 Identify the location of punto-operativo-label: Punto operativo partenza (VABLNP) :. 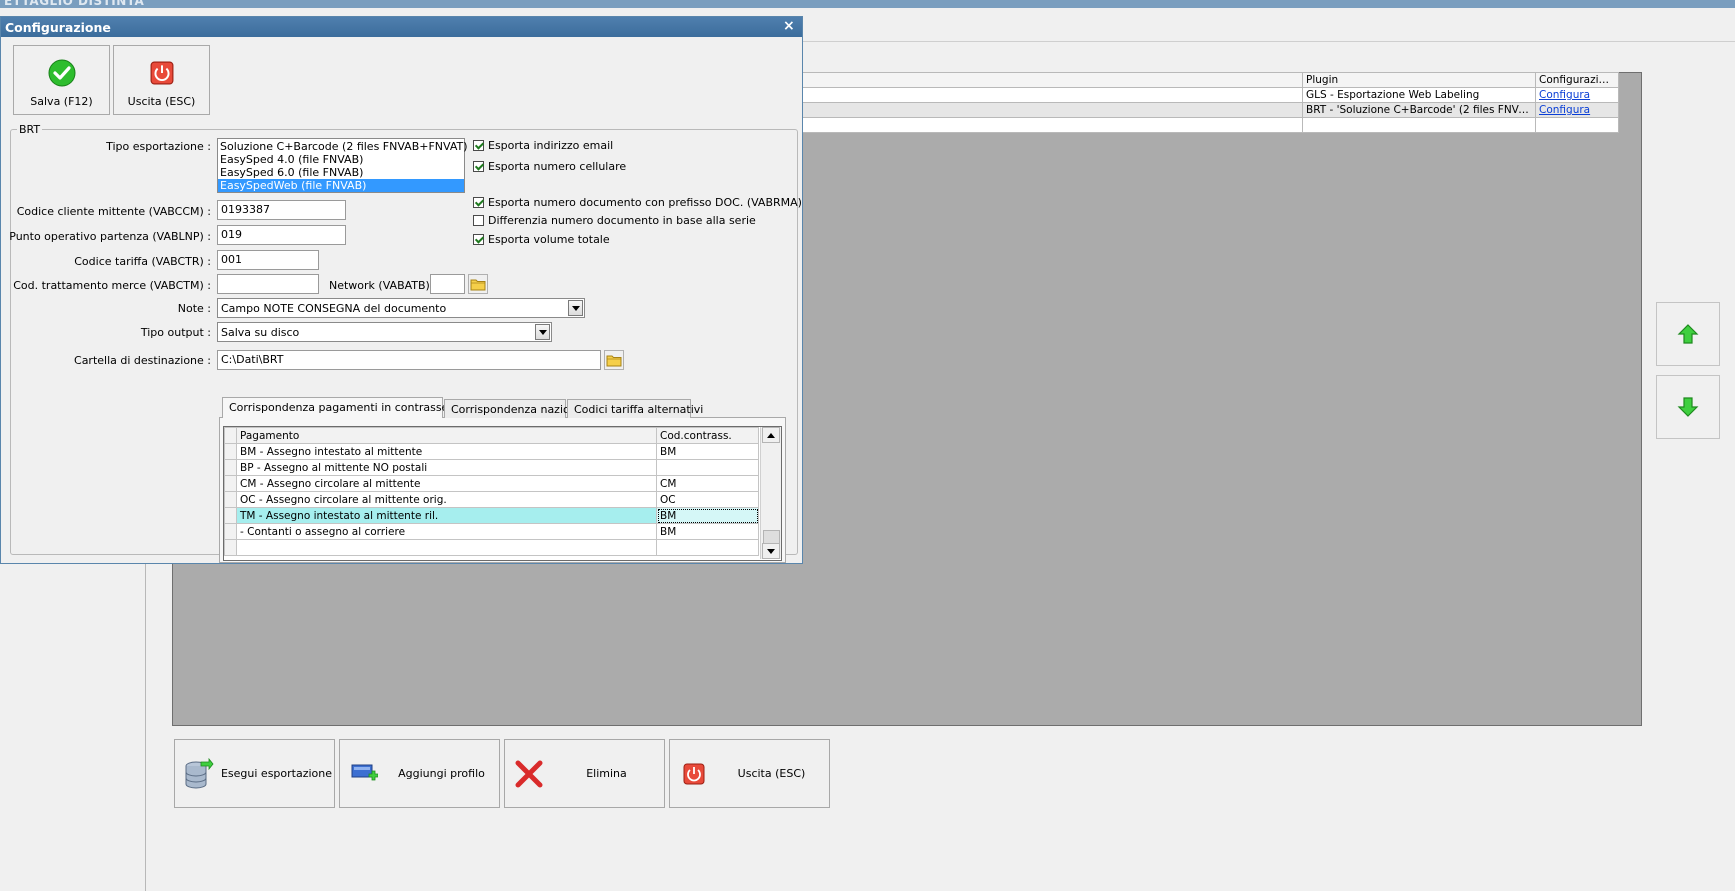
(110, 236).